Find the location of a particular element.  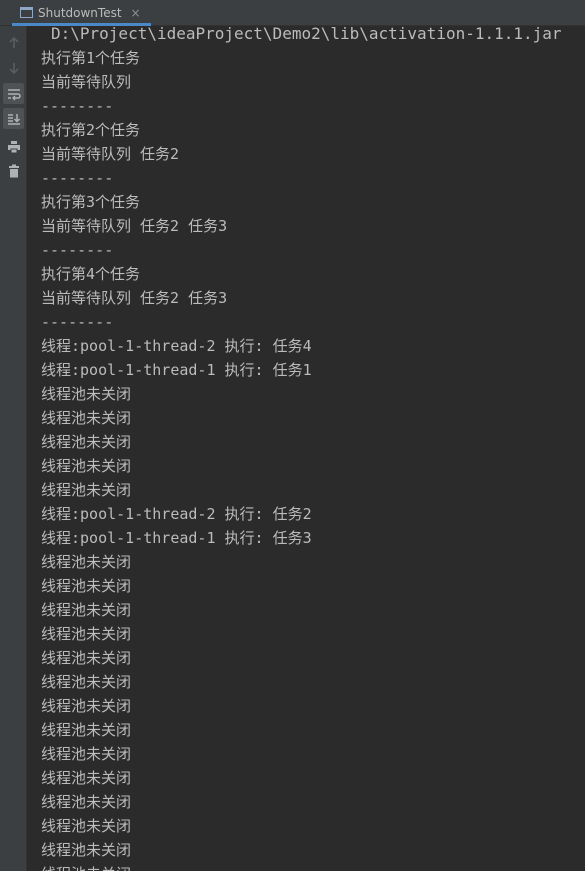

console-line: 线程:pool-1-thread-1 执行: 任务1 is located at coordinates (176, 370).